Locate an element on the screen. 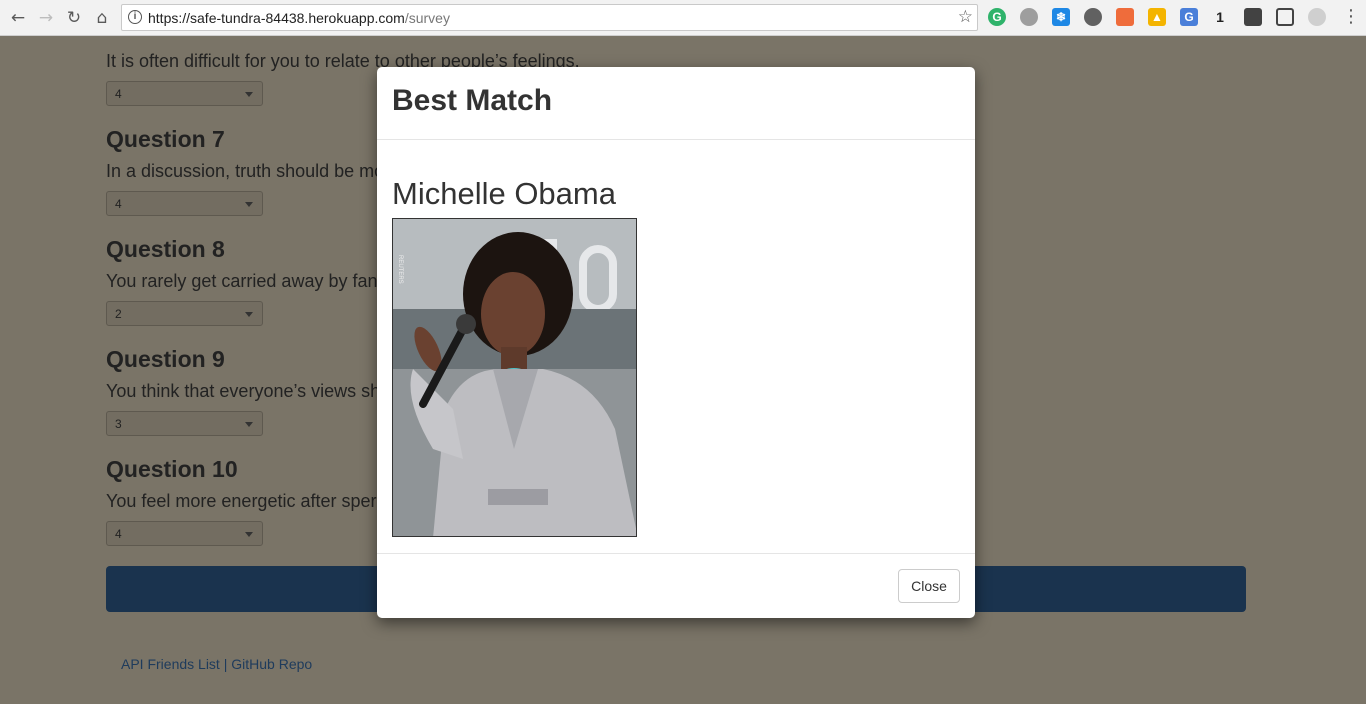  question-9-select: 3 is located at coordinates (184, 423).